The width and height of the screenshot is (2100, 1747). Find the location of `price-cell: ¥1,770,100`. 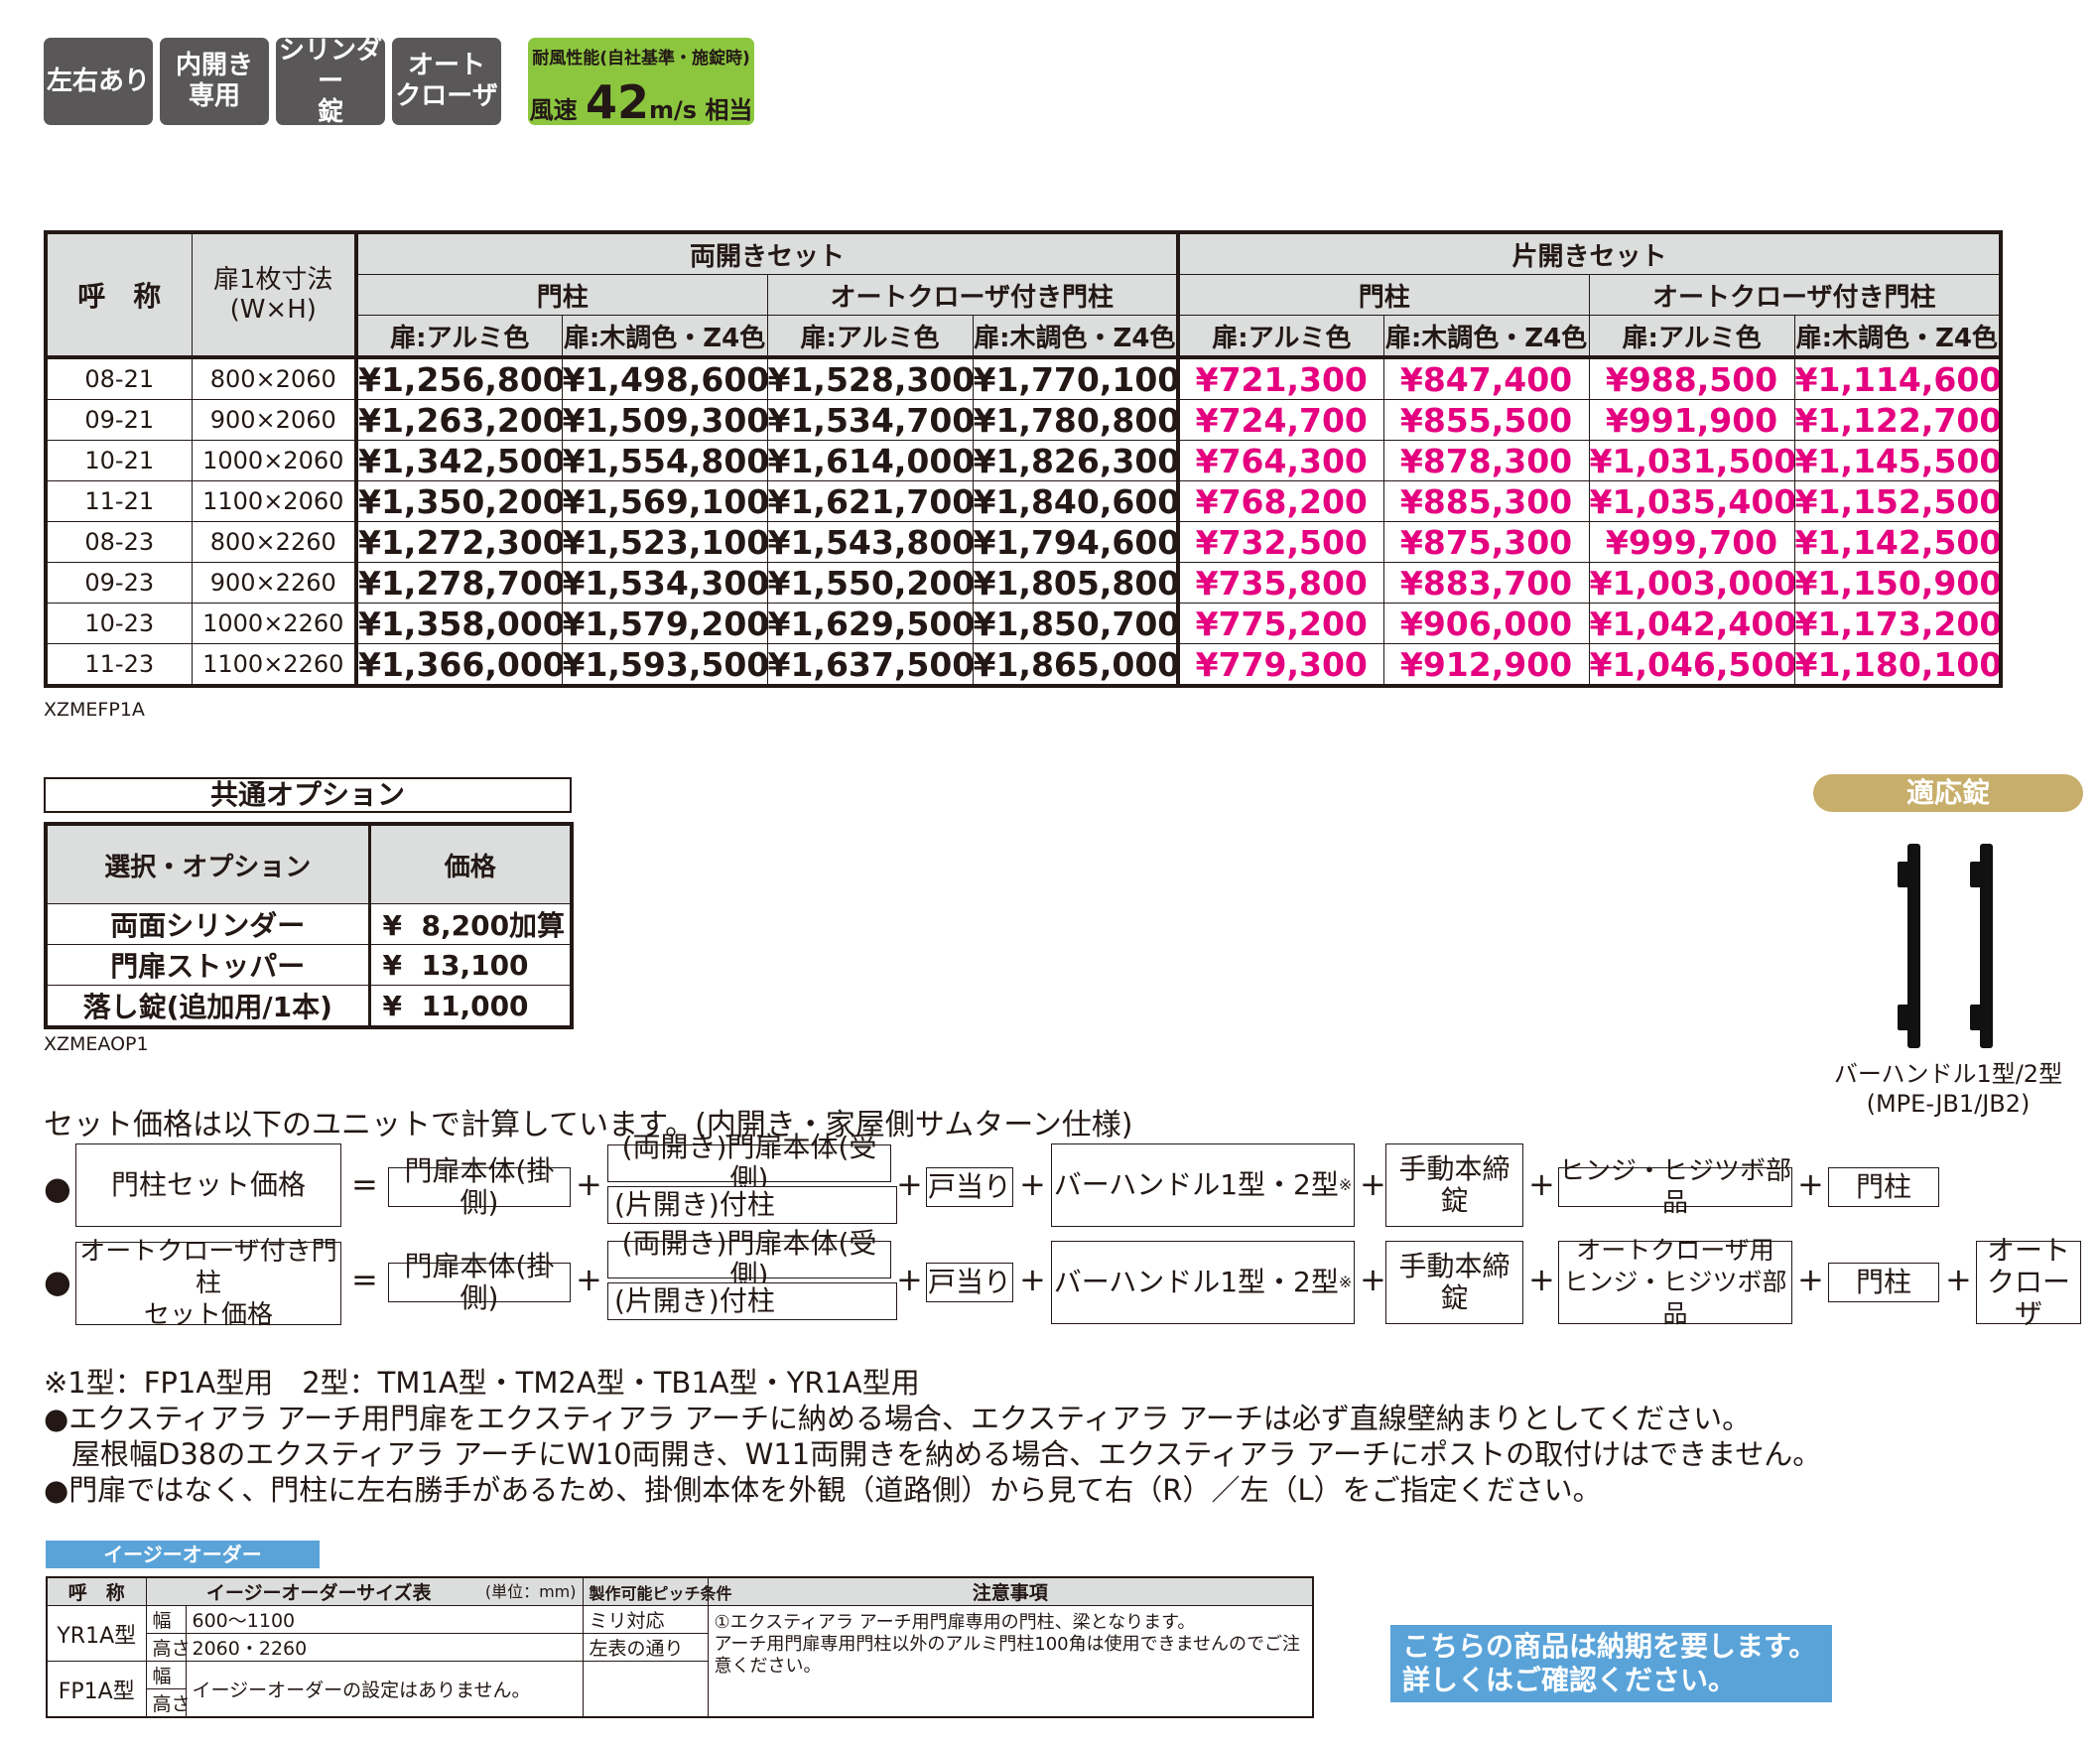

price-cell: ¥1,770,100 is located at coordinates (1076, 378).